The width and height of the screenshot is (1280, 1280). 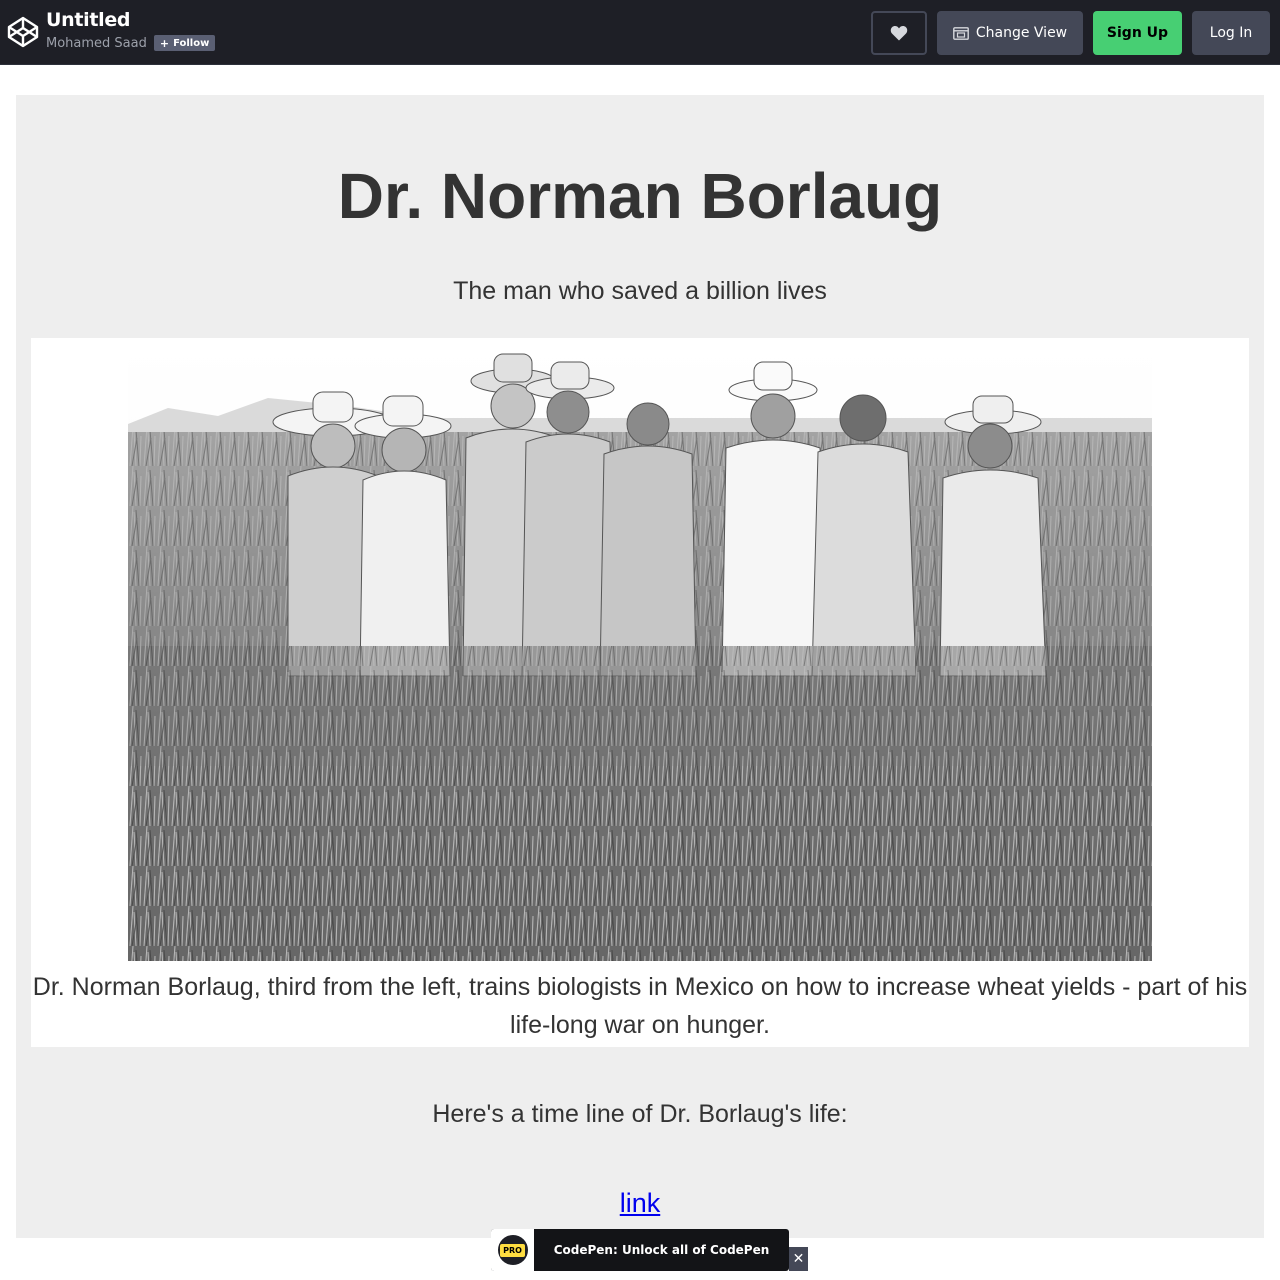 What do you see at coordinates (23, 32) in the screenshot?
I see `codepen-logo-icon` at bounding box center [23, 32].